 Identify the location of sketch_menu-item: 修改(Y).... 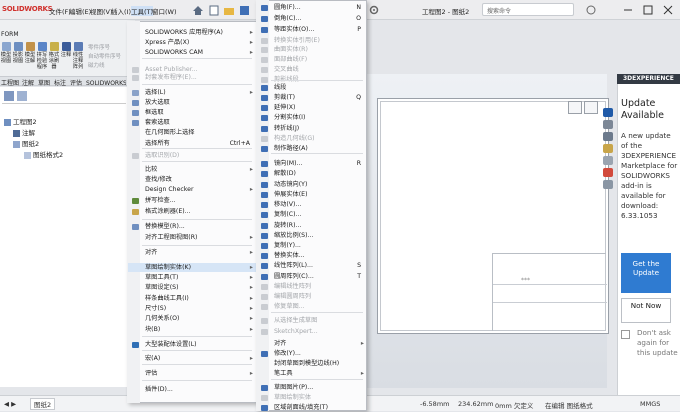
(312, 353).